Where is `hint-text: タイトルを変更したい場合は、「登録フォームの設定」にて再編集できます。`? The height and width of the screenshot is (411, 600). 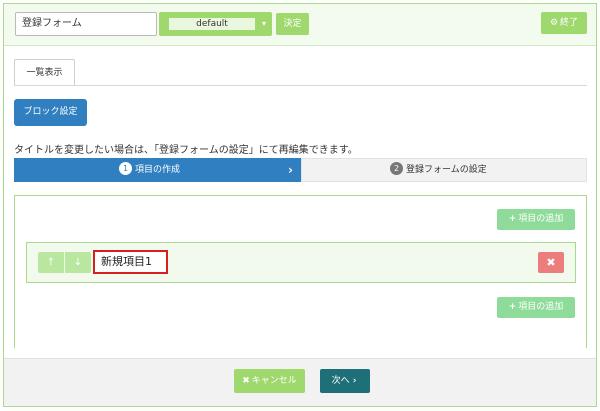
hint-text: タイトルを変更したい場合は、「登録フォームの設定」にて再編集できます。 is located at coordinates (186, 150).